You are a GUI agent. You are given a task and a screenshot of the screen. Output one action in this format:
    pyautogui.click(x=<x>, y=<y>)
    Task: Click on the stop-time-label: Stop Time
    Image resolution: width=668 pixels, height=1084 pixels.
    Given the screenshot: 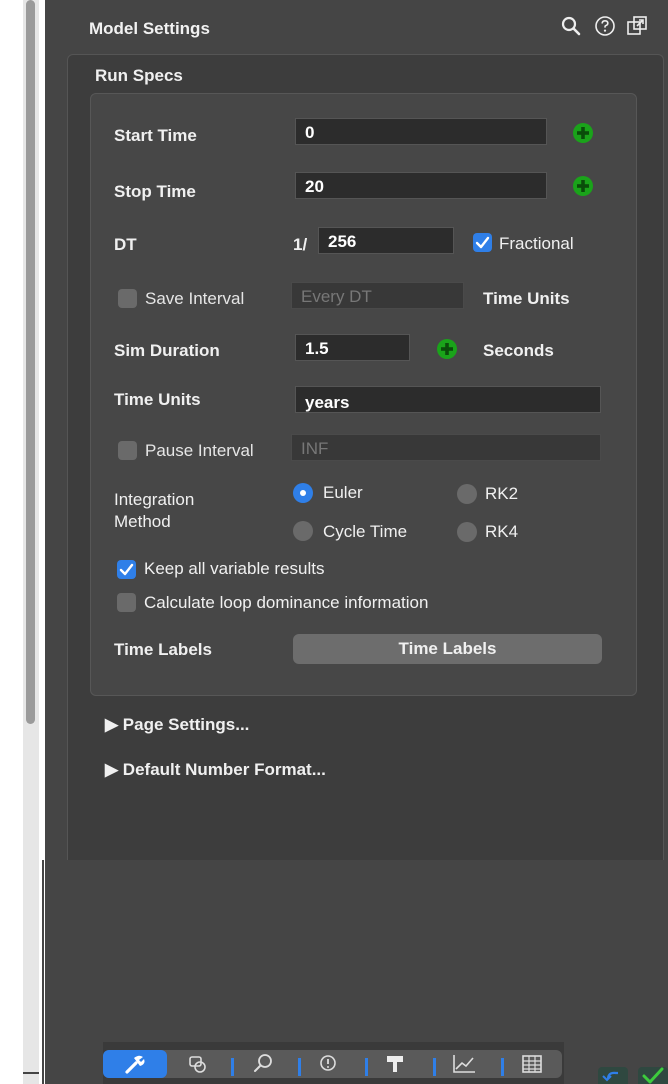 What is the action you would take?
    pyautogui.click(x=155, y=191)
    